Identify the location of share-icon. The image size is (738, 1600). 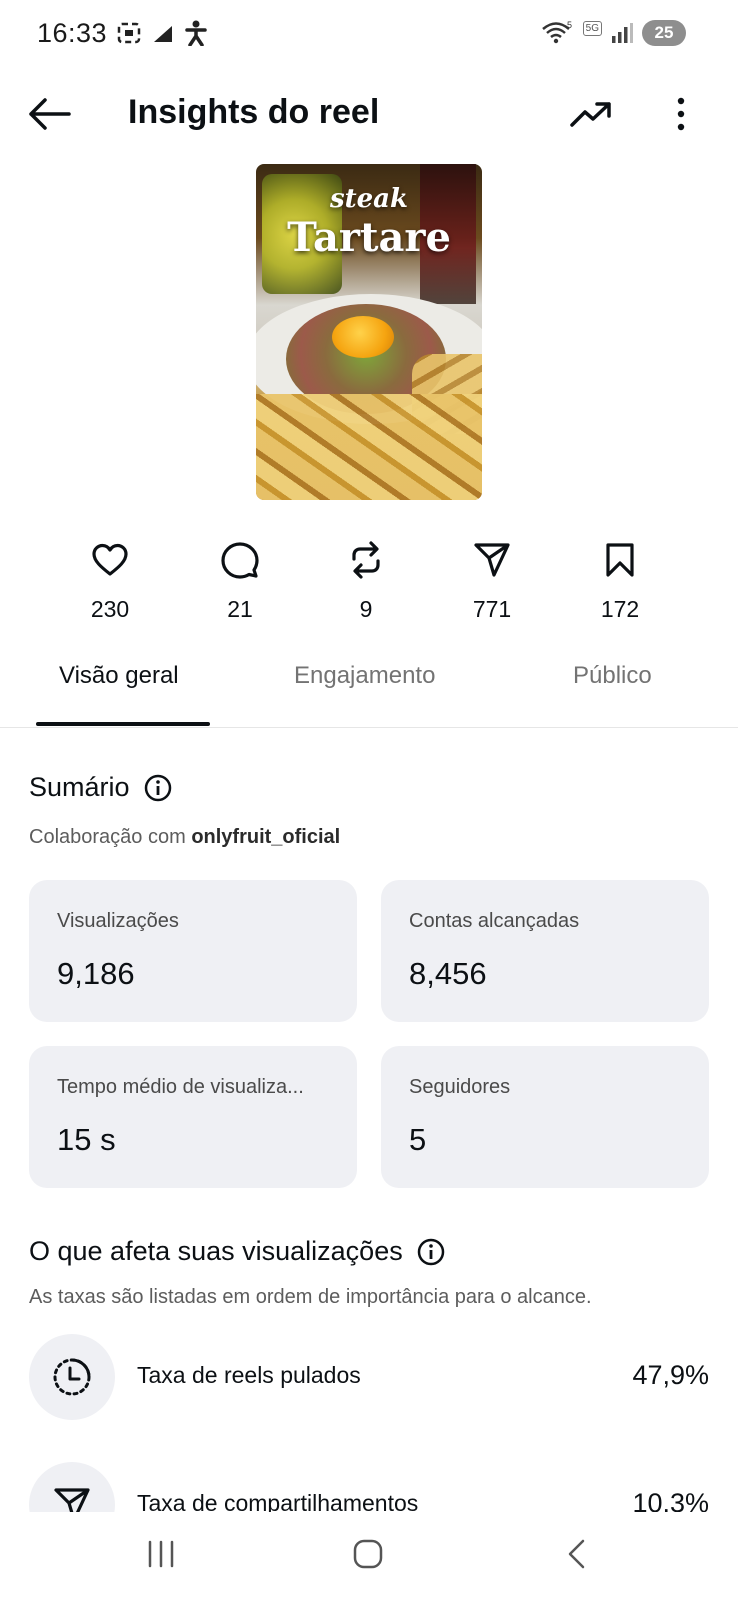
(492, 560).